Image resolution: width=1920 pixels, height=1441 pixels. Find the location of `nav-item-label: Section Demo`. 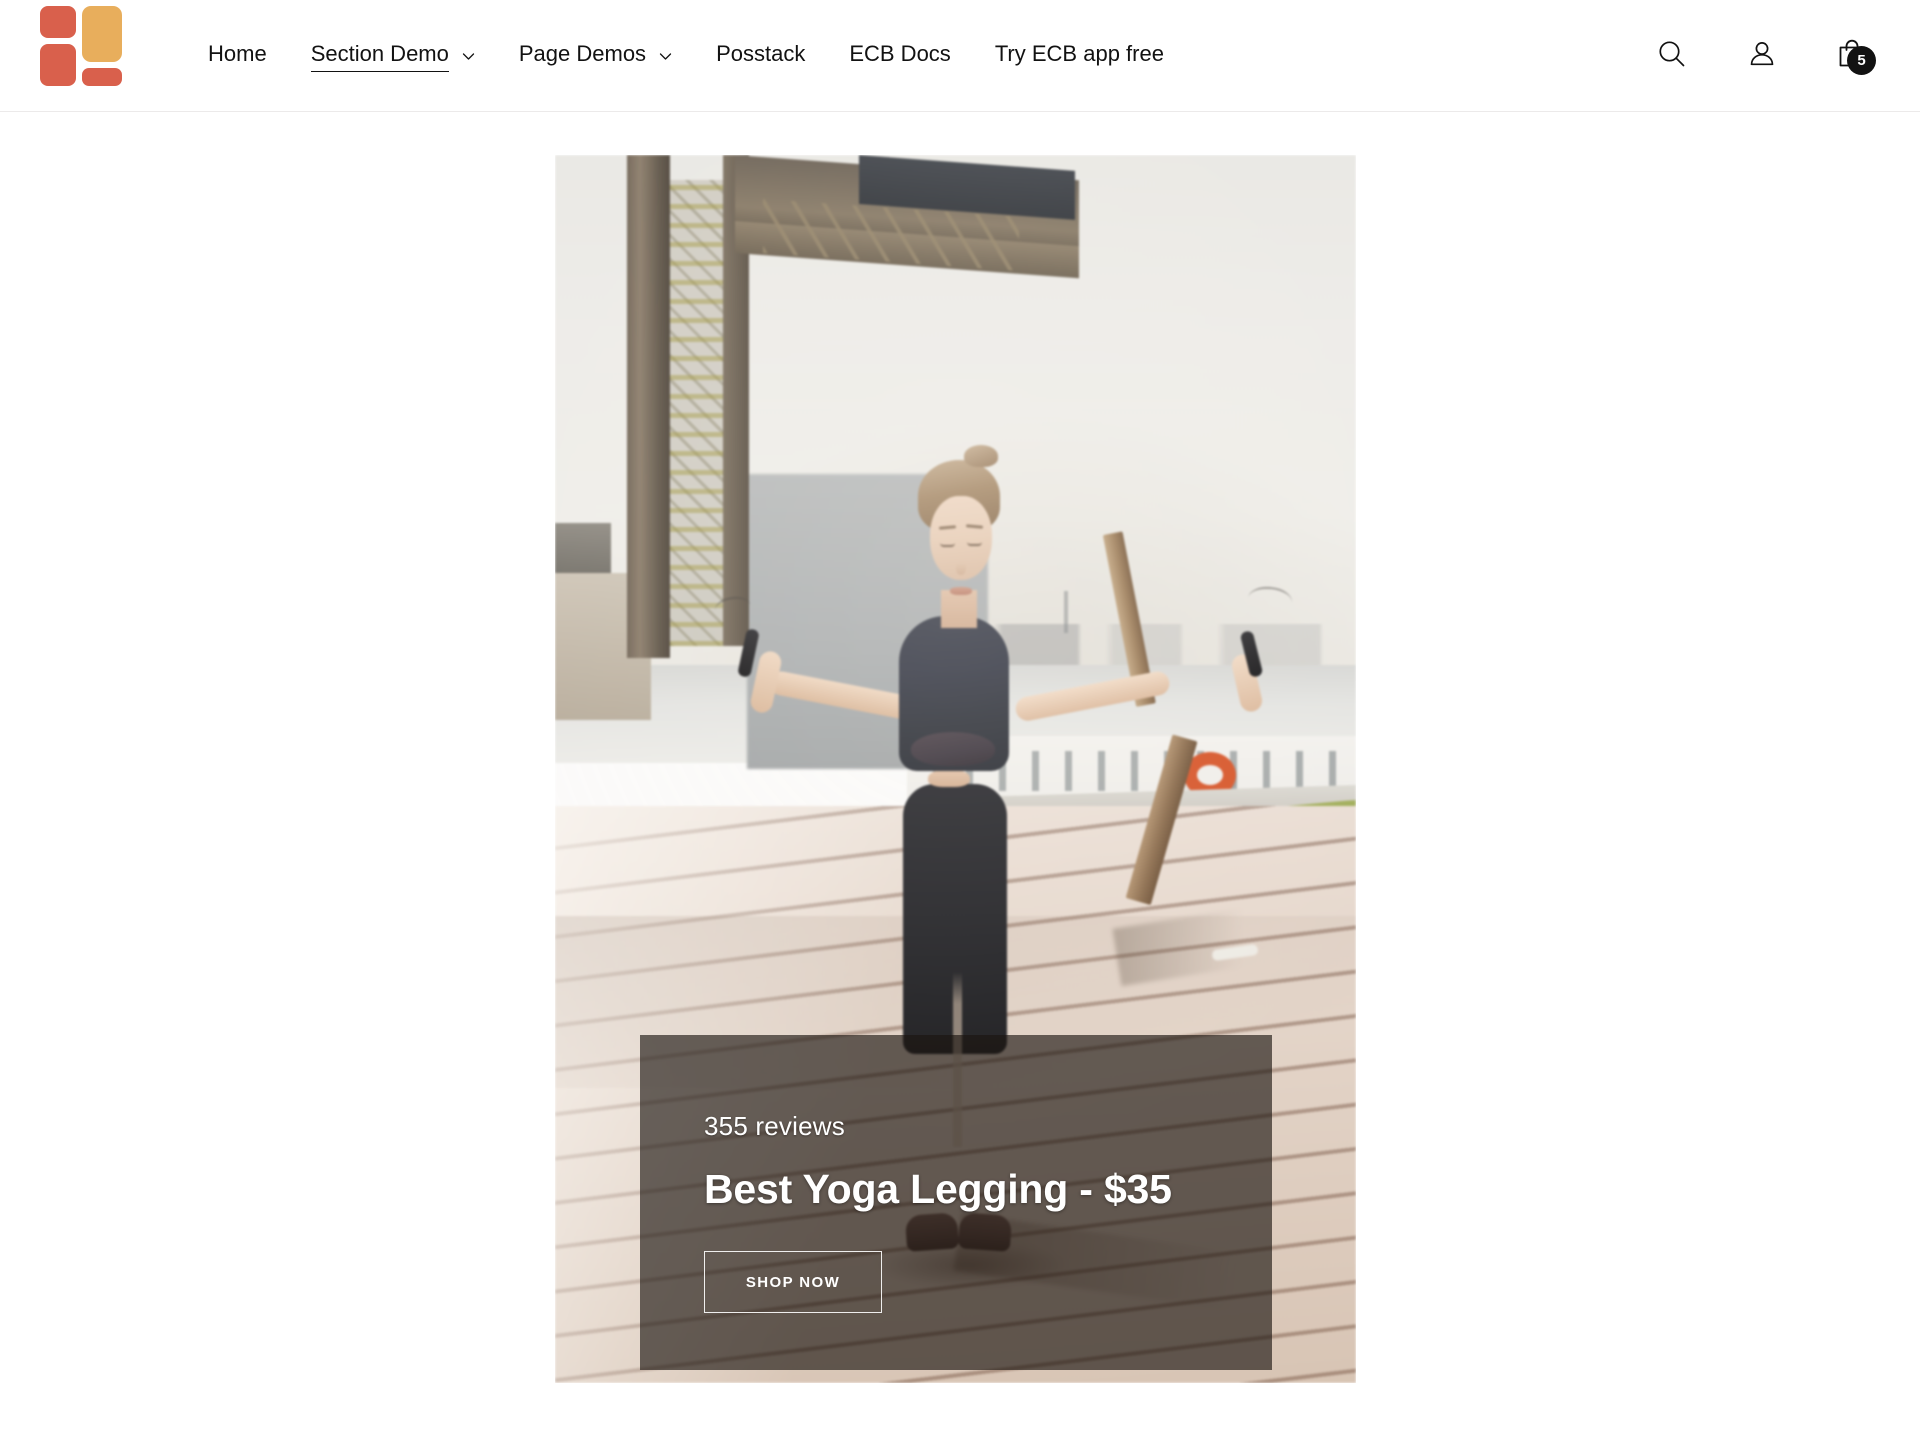

nav-item-label: Section Demo is located at coordinates (379, 56).